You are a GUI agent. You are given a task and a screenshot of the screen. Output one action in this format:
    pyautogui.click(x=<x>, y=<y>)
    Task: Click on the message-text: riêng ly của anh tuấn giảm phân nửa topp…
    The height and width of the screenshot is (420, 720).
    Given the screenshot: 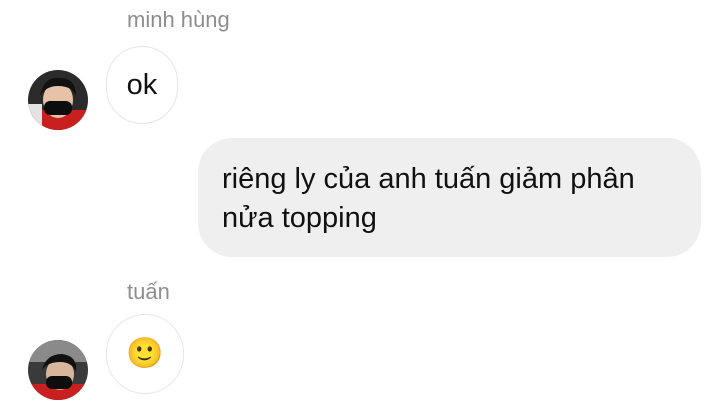 What is the action you would take?
    pyautogui.click(x=428, y=198)
    